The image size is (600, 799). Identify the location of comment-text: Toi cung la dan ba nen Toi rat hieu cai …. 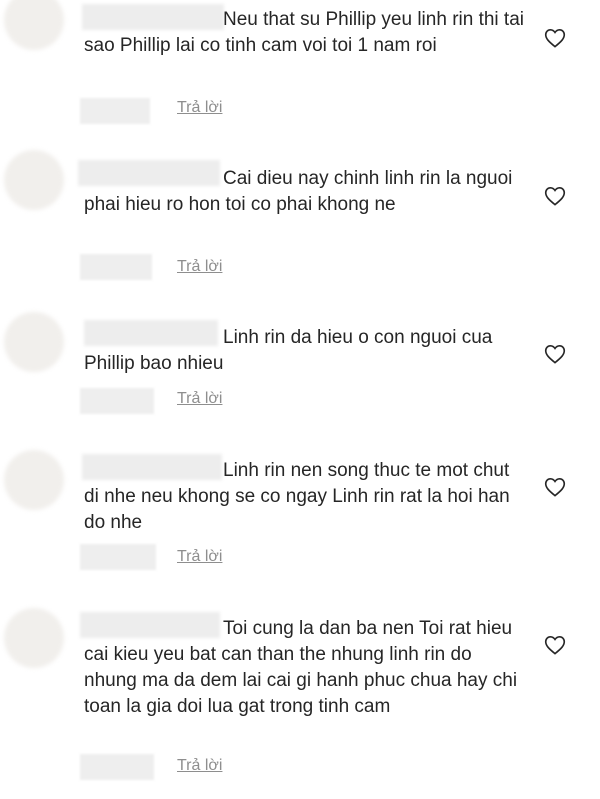
(301, 667).